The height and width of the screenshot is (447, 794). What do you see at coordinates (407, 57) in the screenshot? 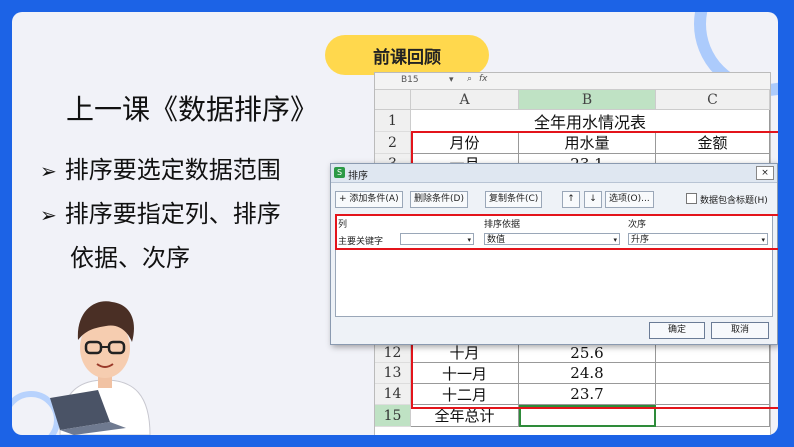
I see `badge-text: 前课回顾` at bounding box center [407, 57].